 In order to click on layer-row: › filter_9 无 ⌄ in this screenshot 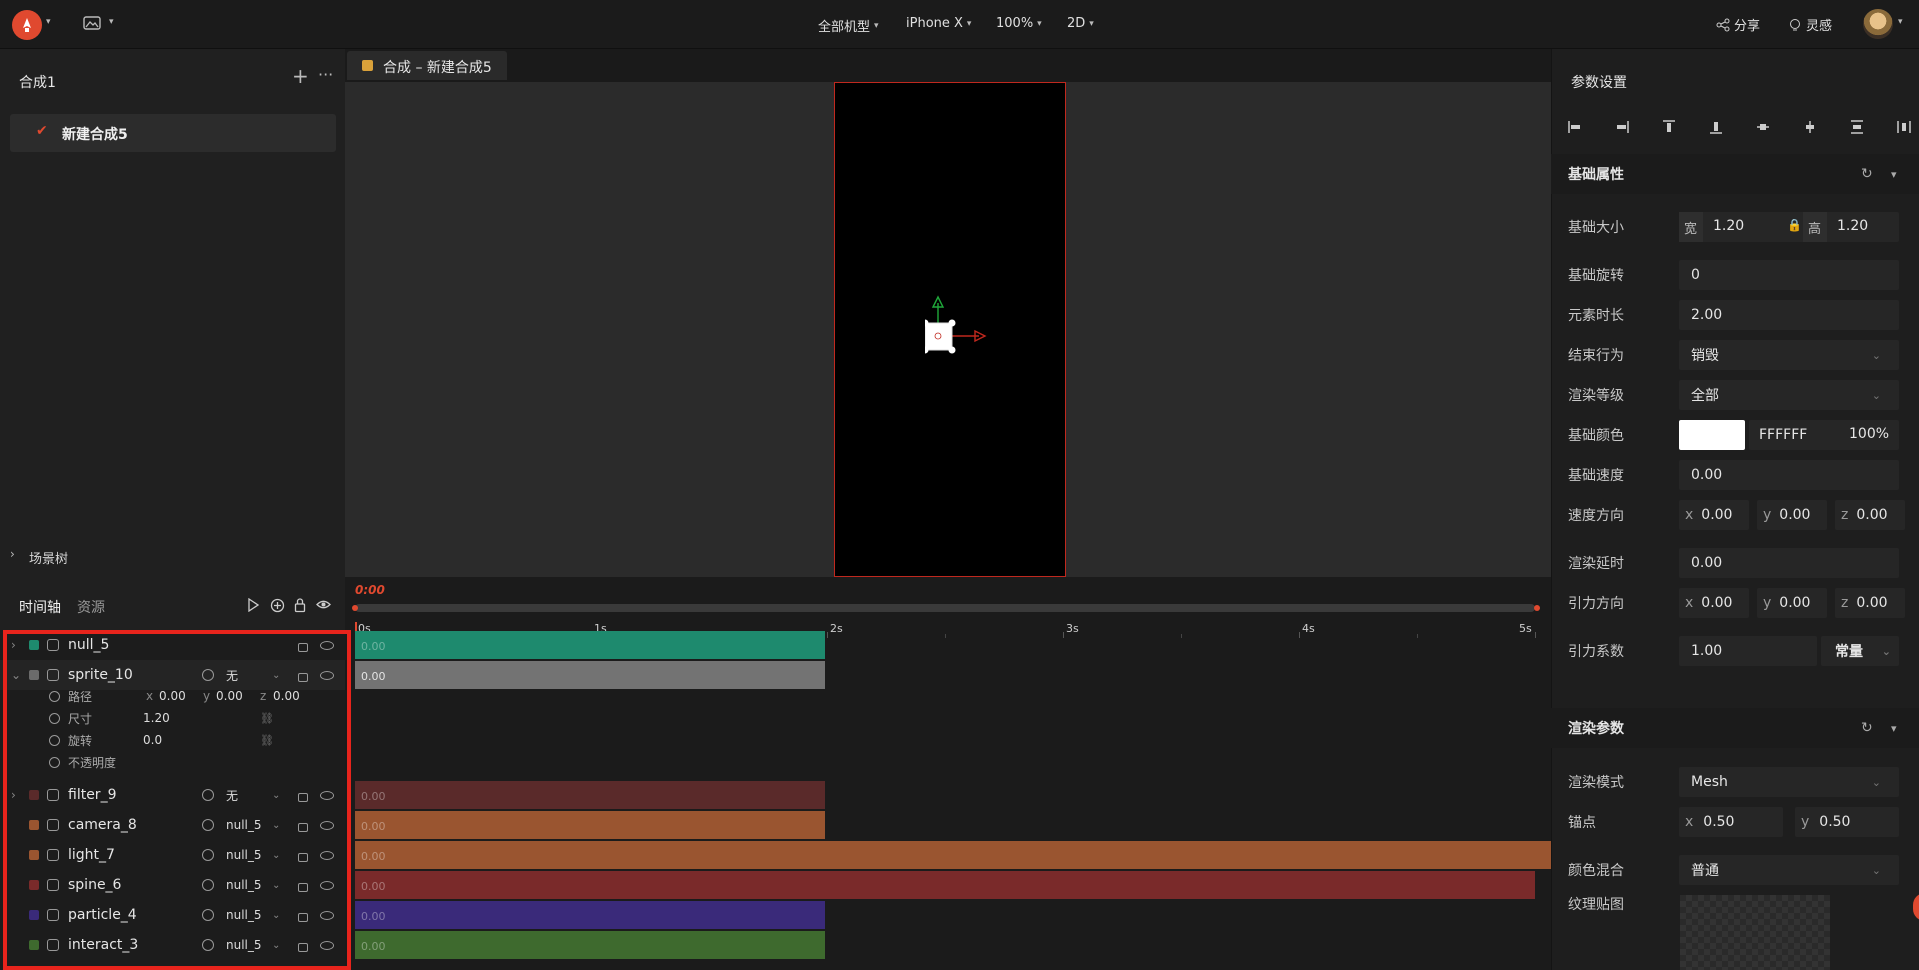, I will do `click(172, 795)`.